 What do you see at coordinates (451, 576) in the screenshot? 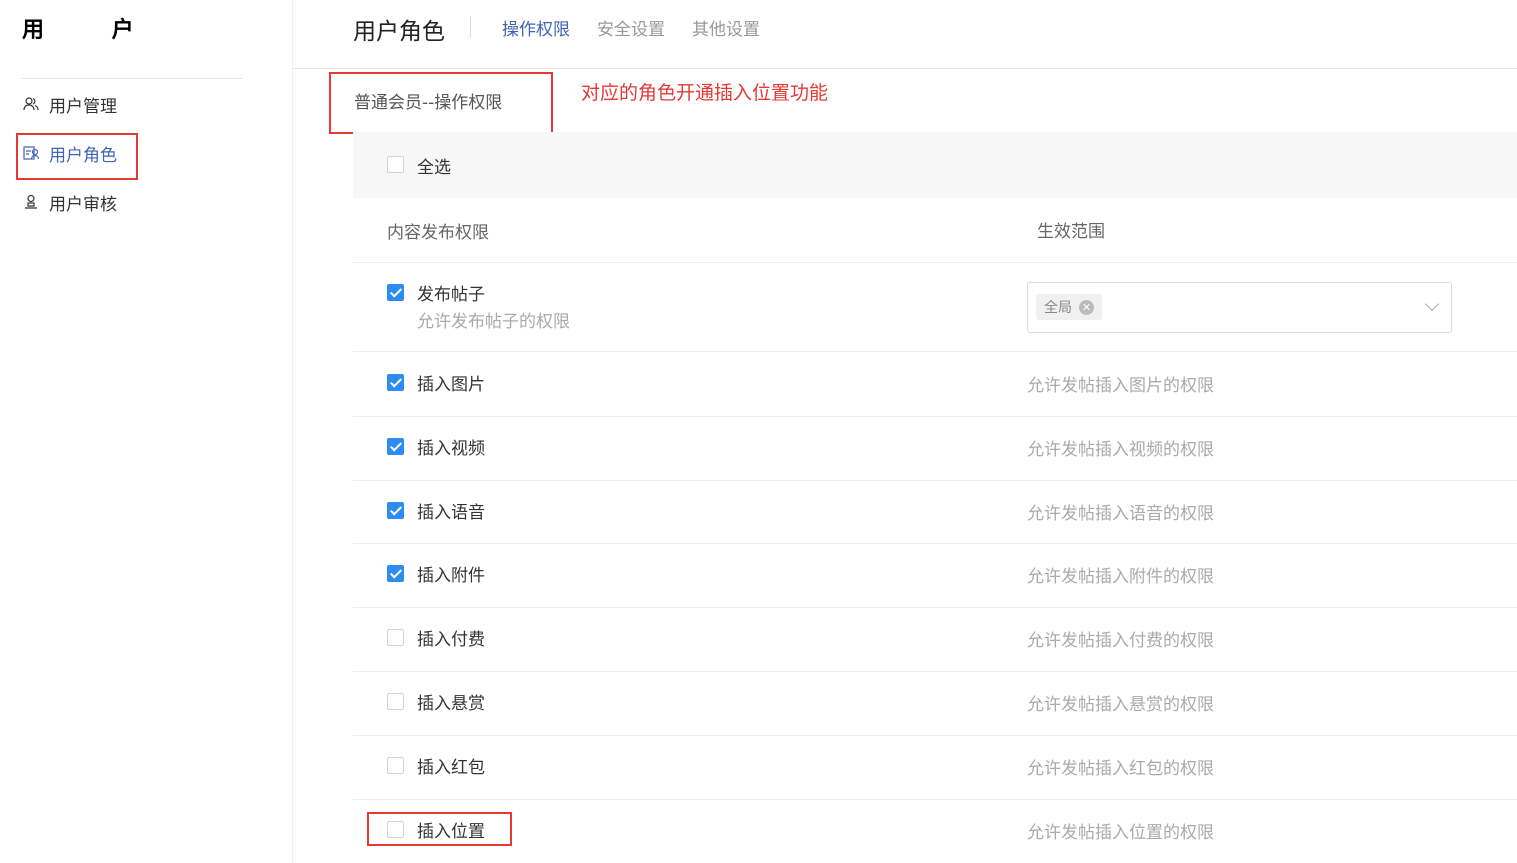
I see `permission-label: 插入附件` at bounding box center [451, 576].